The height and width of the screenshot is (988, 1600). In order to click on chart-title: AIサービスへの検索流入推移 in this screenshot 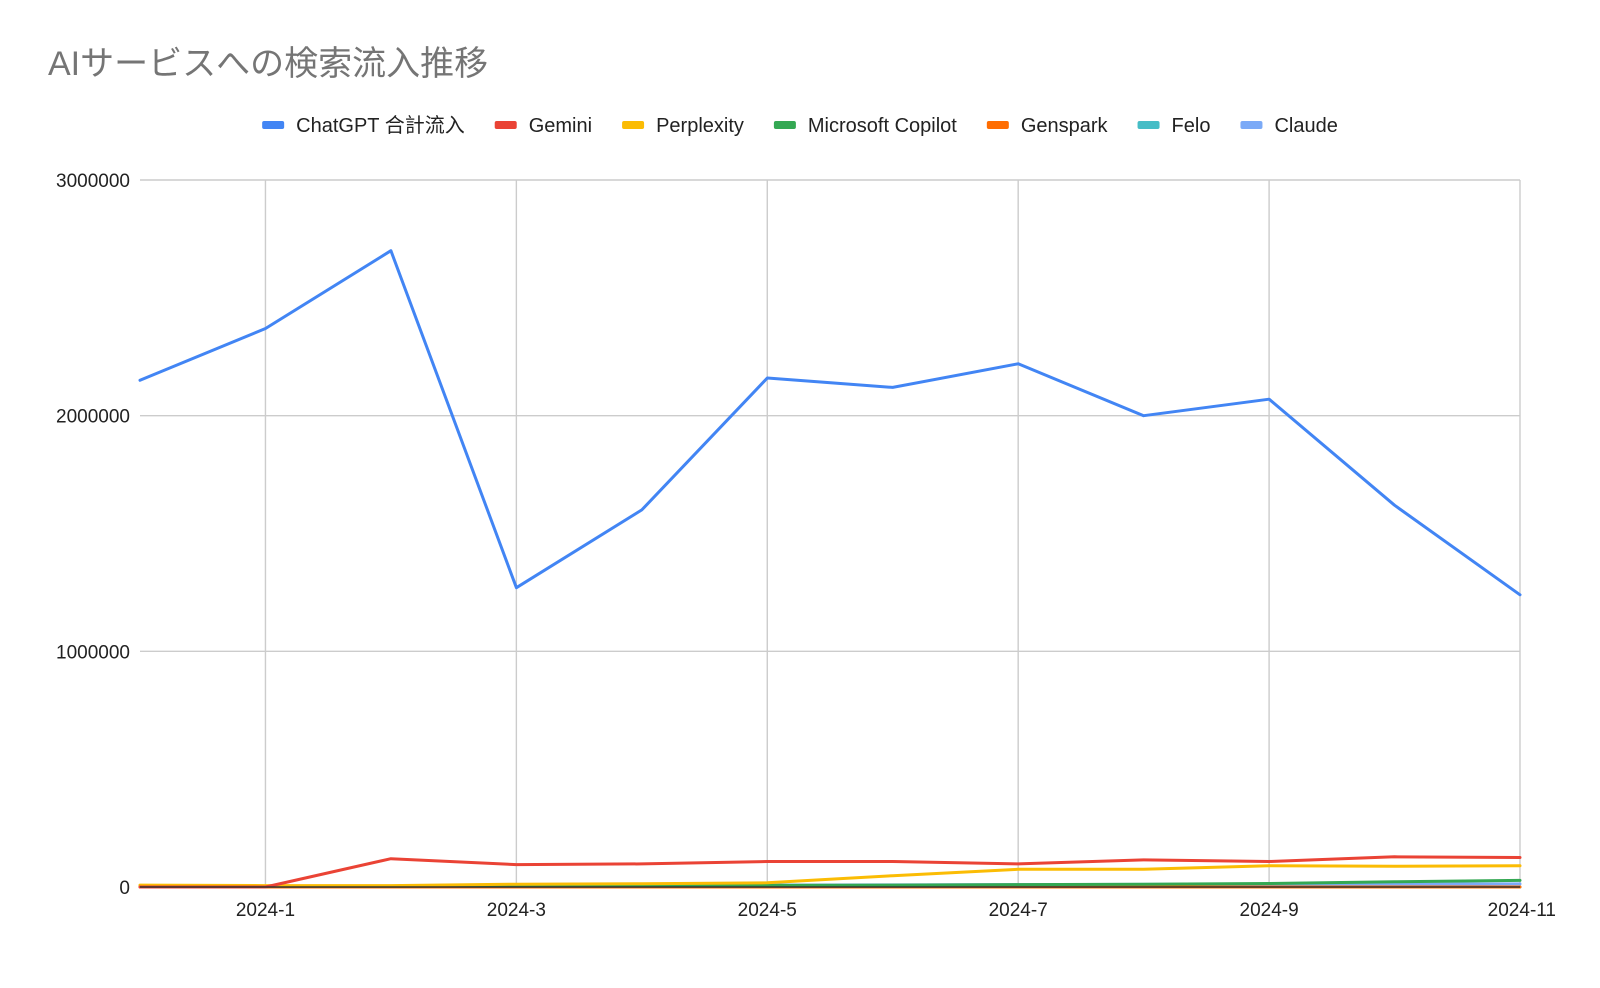, I will do `click(268, 64)`.